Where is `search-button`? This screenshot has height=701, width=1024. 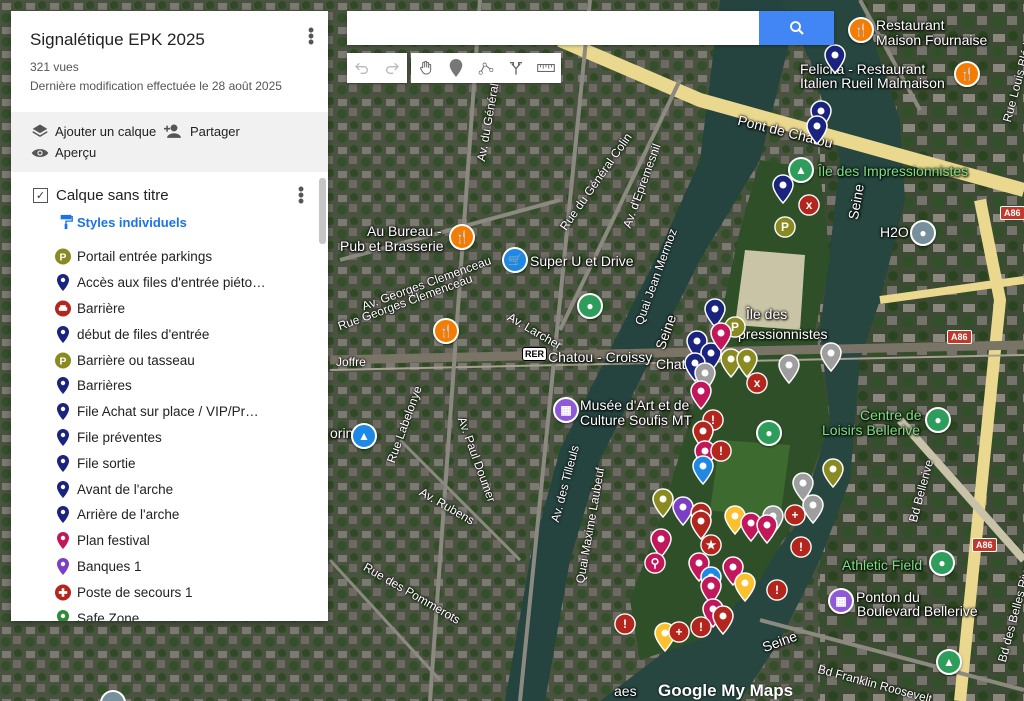
search-button is located at coordinates (796, 28).